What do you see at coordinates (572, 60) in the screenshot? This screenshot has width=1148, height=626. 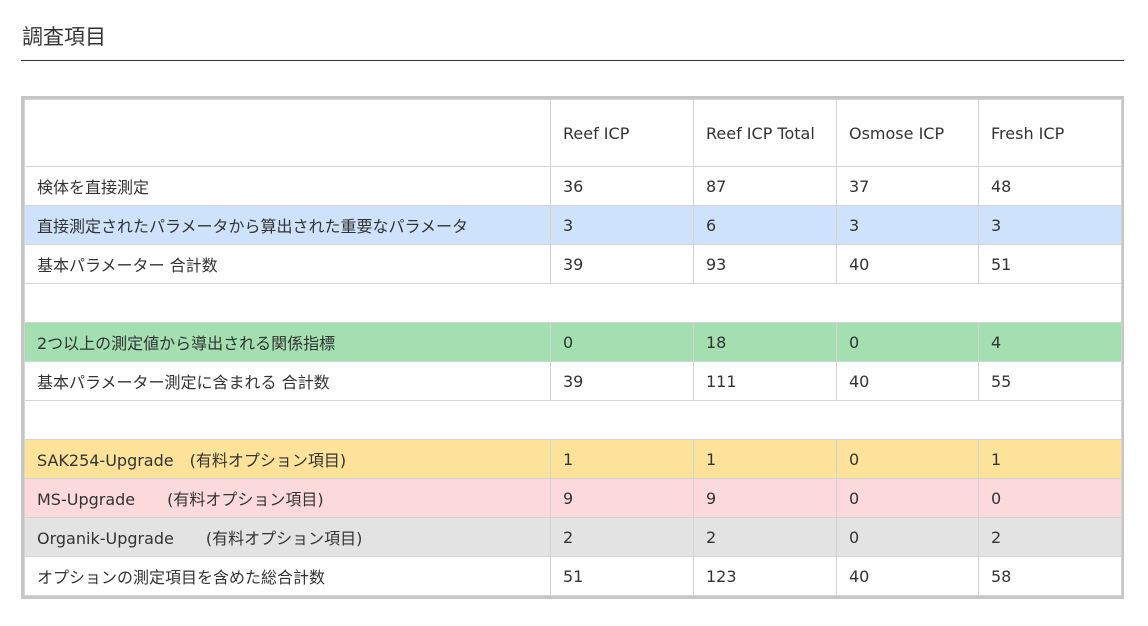 I see `title-divider` at bounding box center [572, 60].